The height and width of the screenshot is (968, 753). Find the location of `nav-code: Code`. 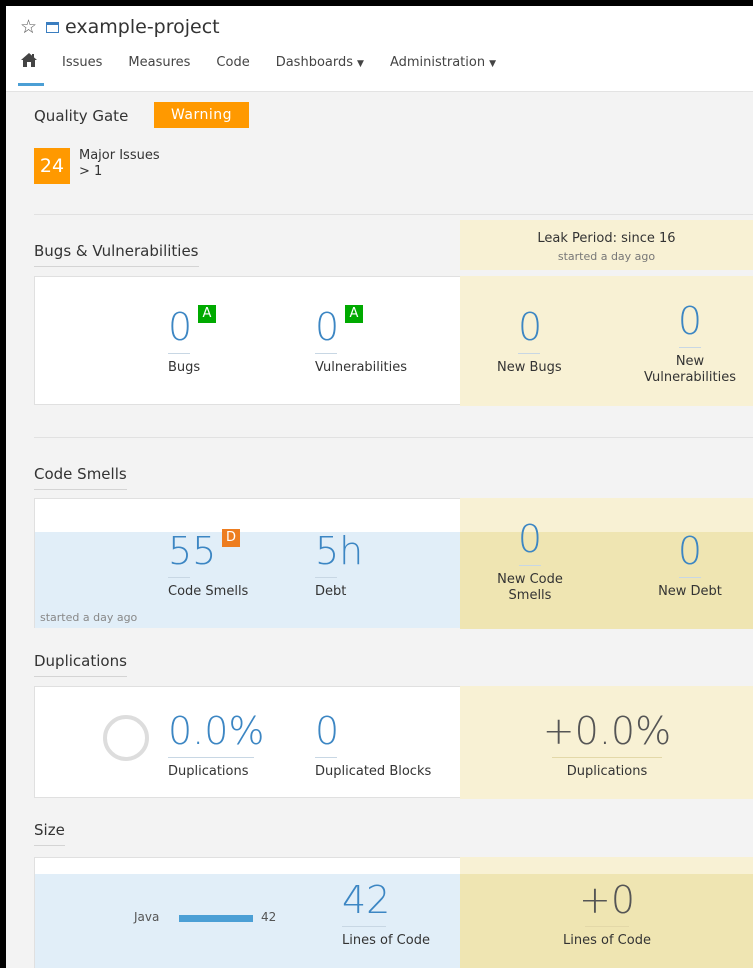

nav-code: Code is located at coordinates (232, 62).